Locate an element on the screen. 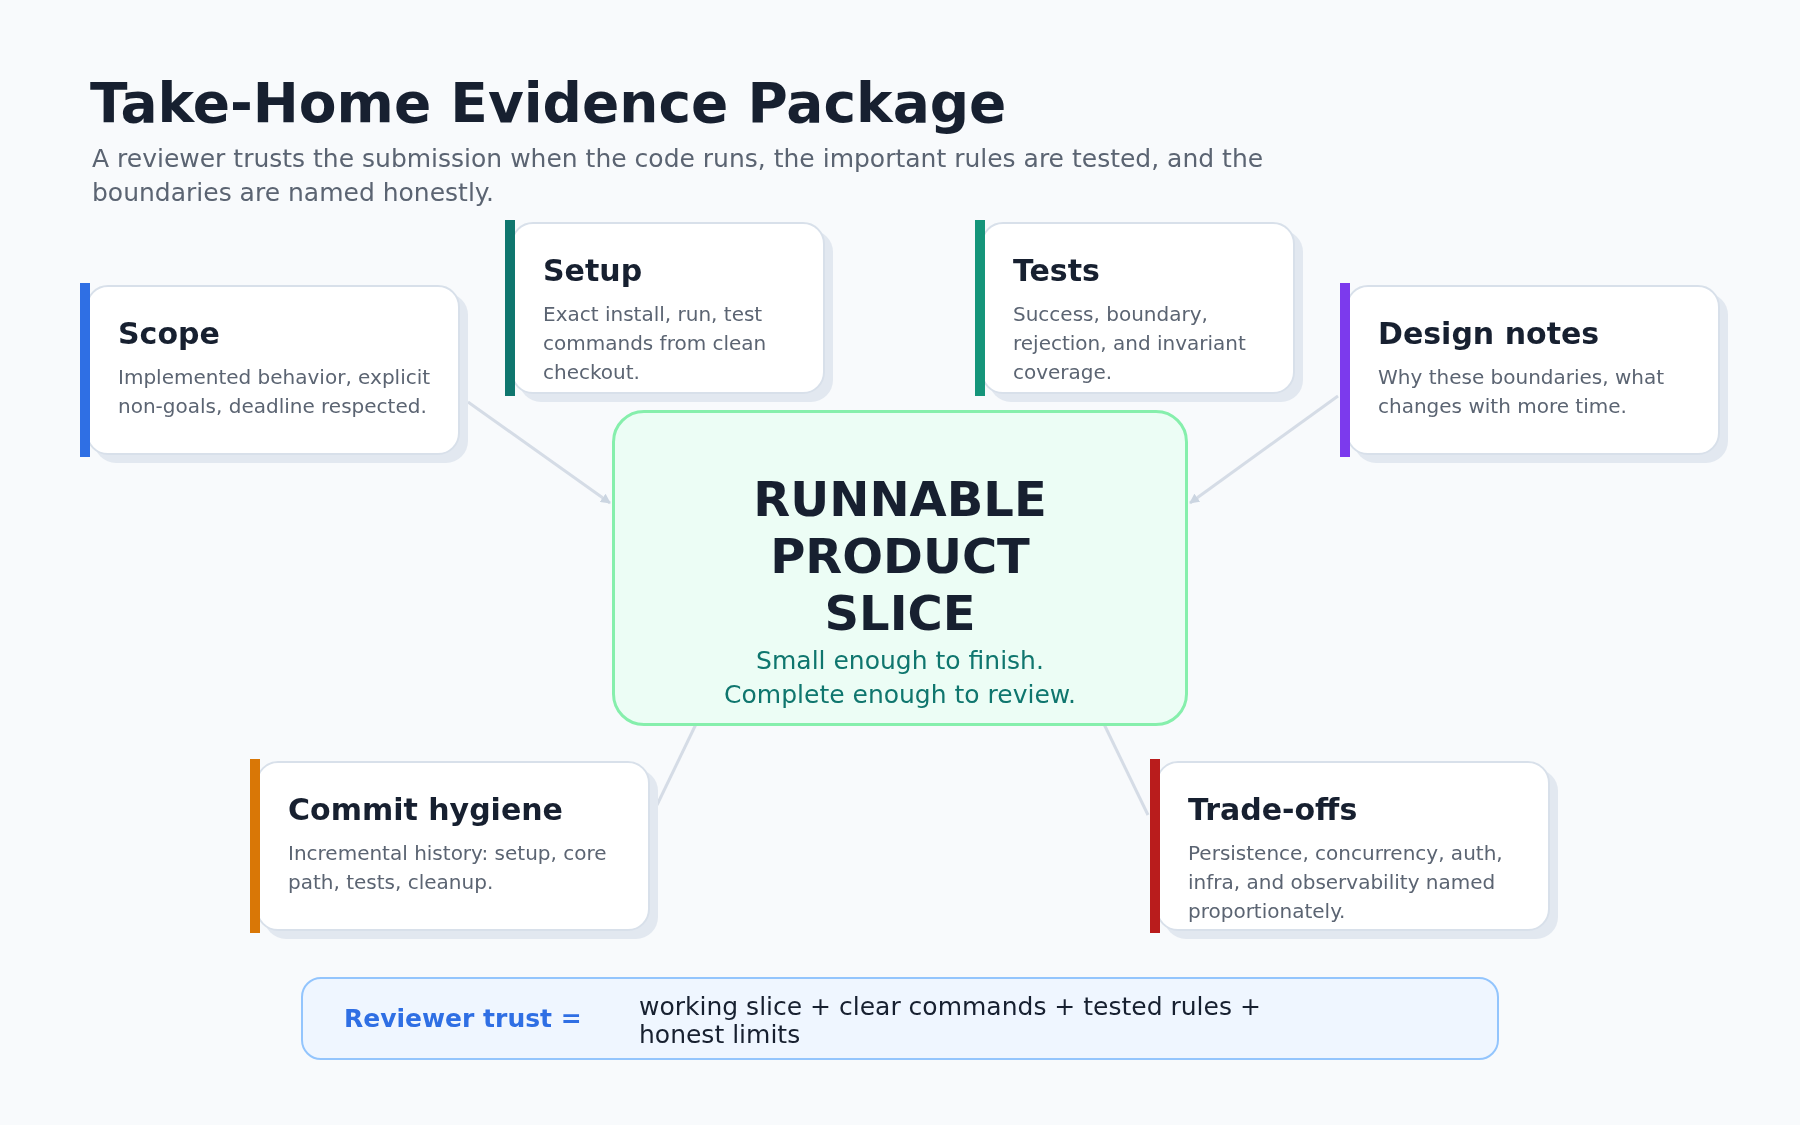  hub-caption: Small enough to finish. Complete enough to review. is located at coordinates (900, 678).